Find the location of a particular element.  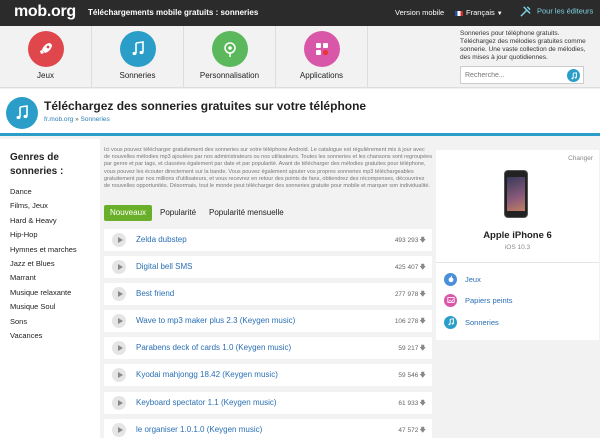

category-personalisation: Personnalisation is located at coordinates (230, 57).